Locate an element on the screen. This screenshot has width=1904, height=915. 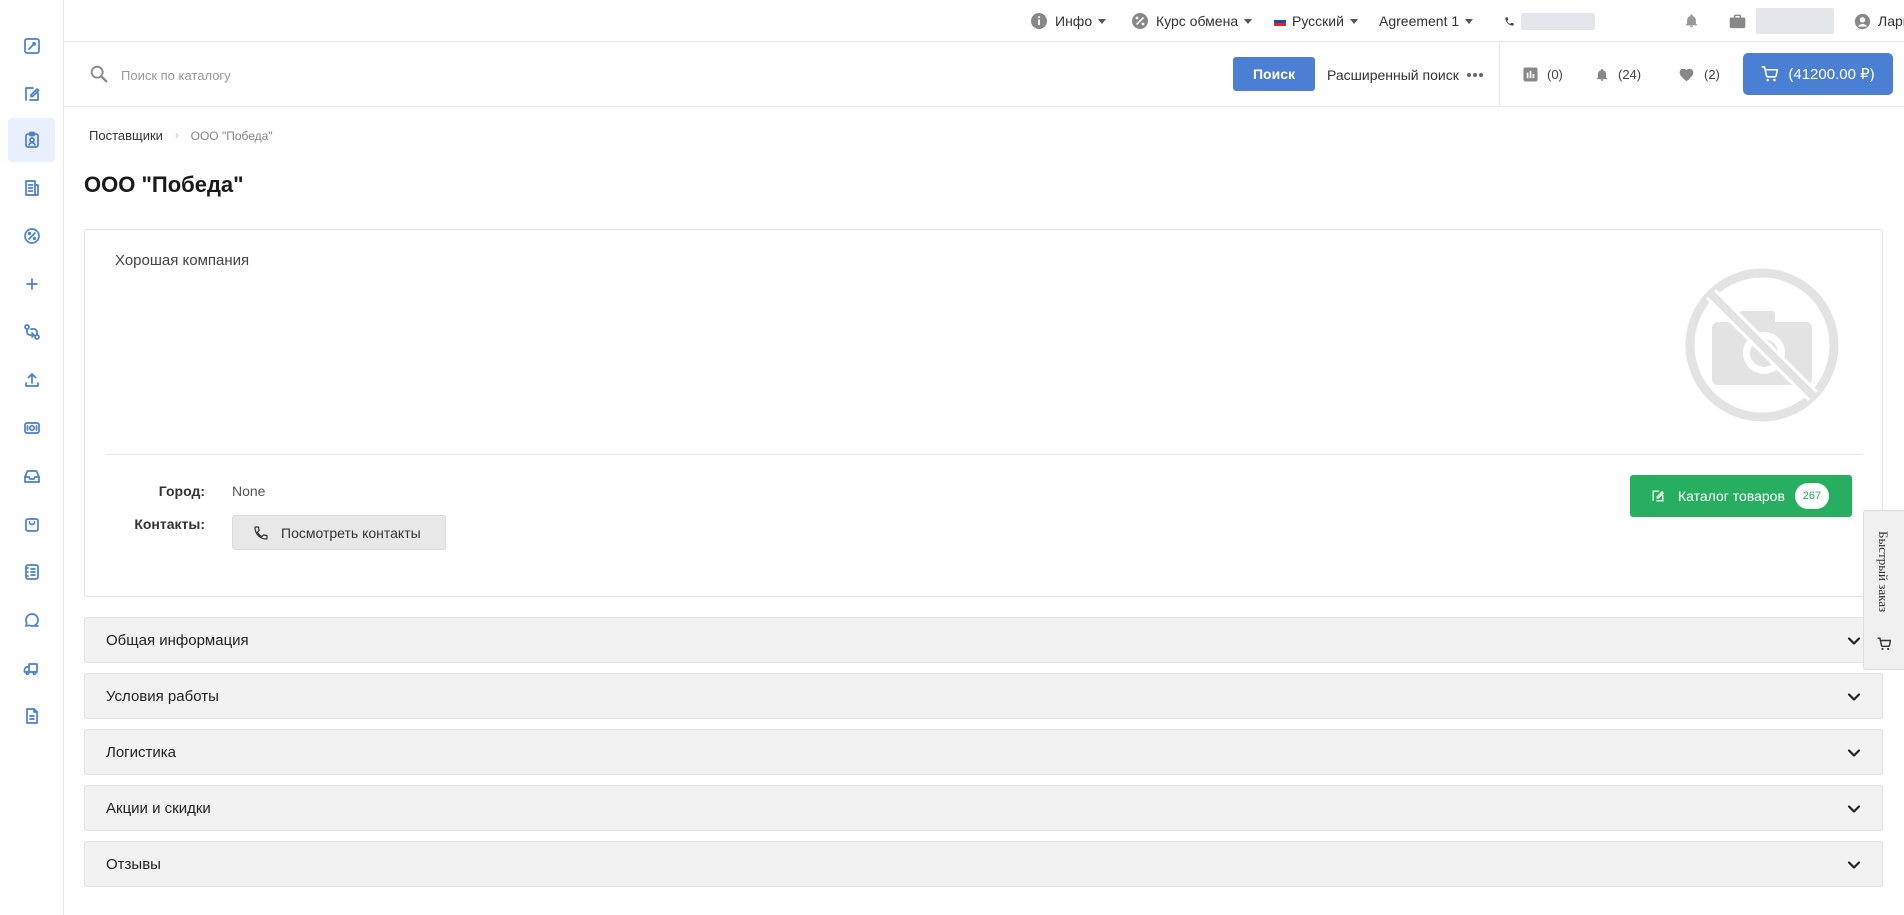
city-value: None is located at coordinates (249, 491).